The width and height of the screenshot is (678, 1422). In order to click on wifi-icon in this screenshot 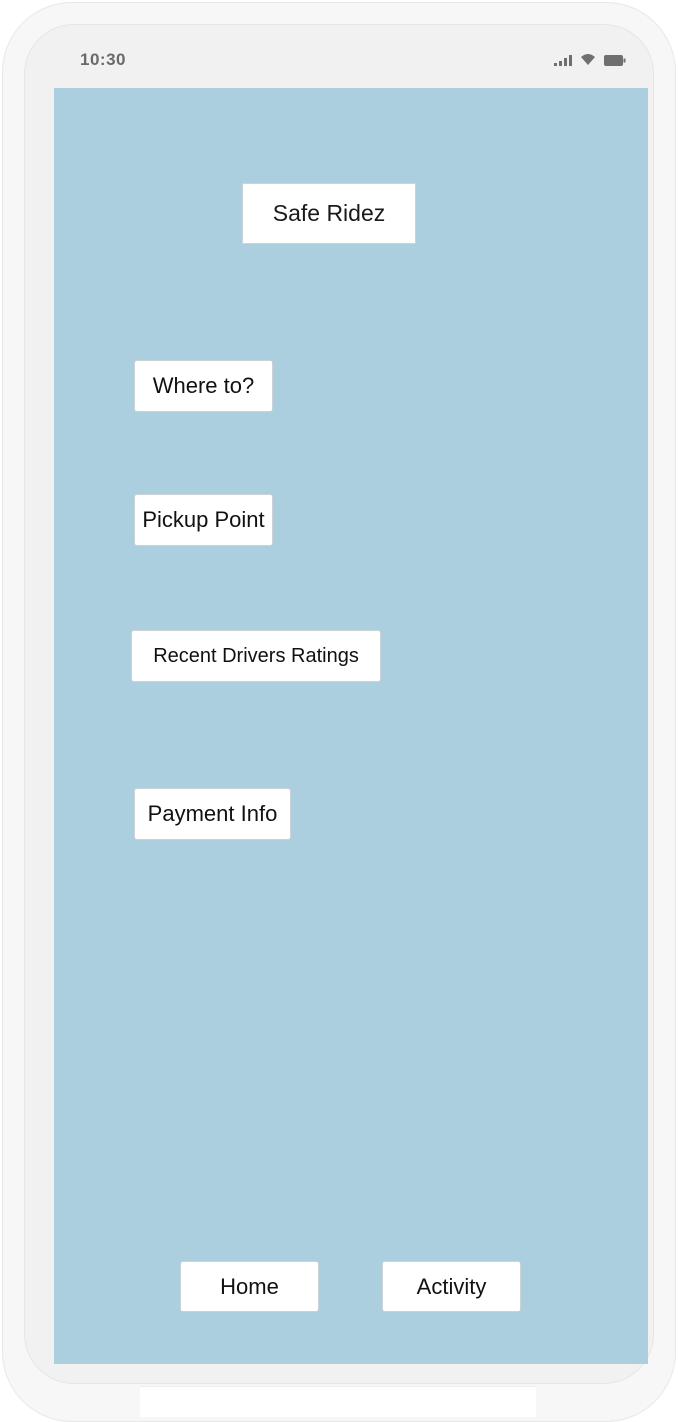, I will do `click(588, 59)`.